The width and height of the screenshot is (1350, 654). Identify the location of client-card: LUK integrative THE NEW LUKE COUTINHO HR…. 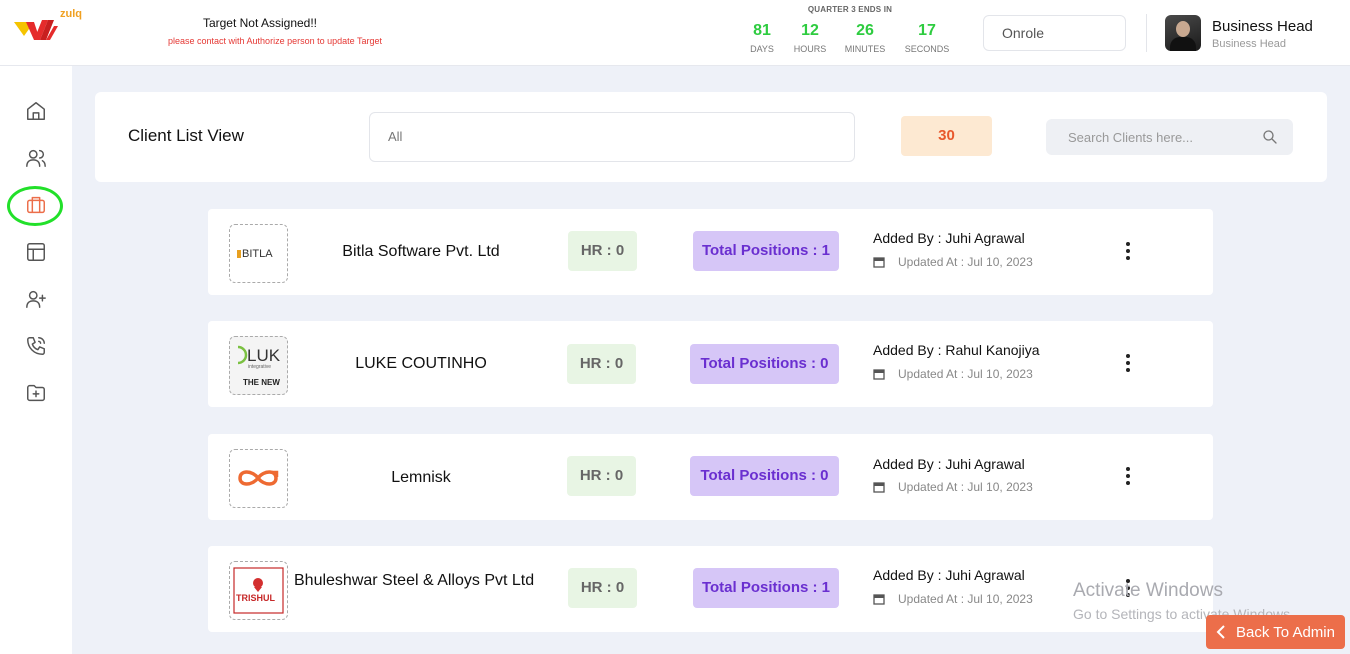
(710, 364).